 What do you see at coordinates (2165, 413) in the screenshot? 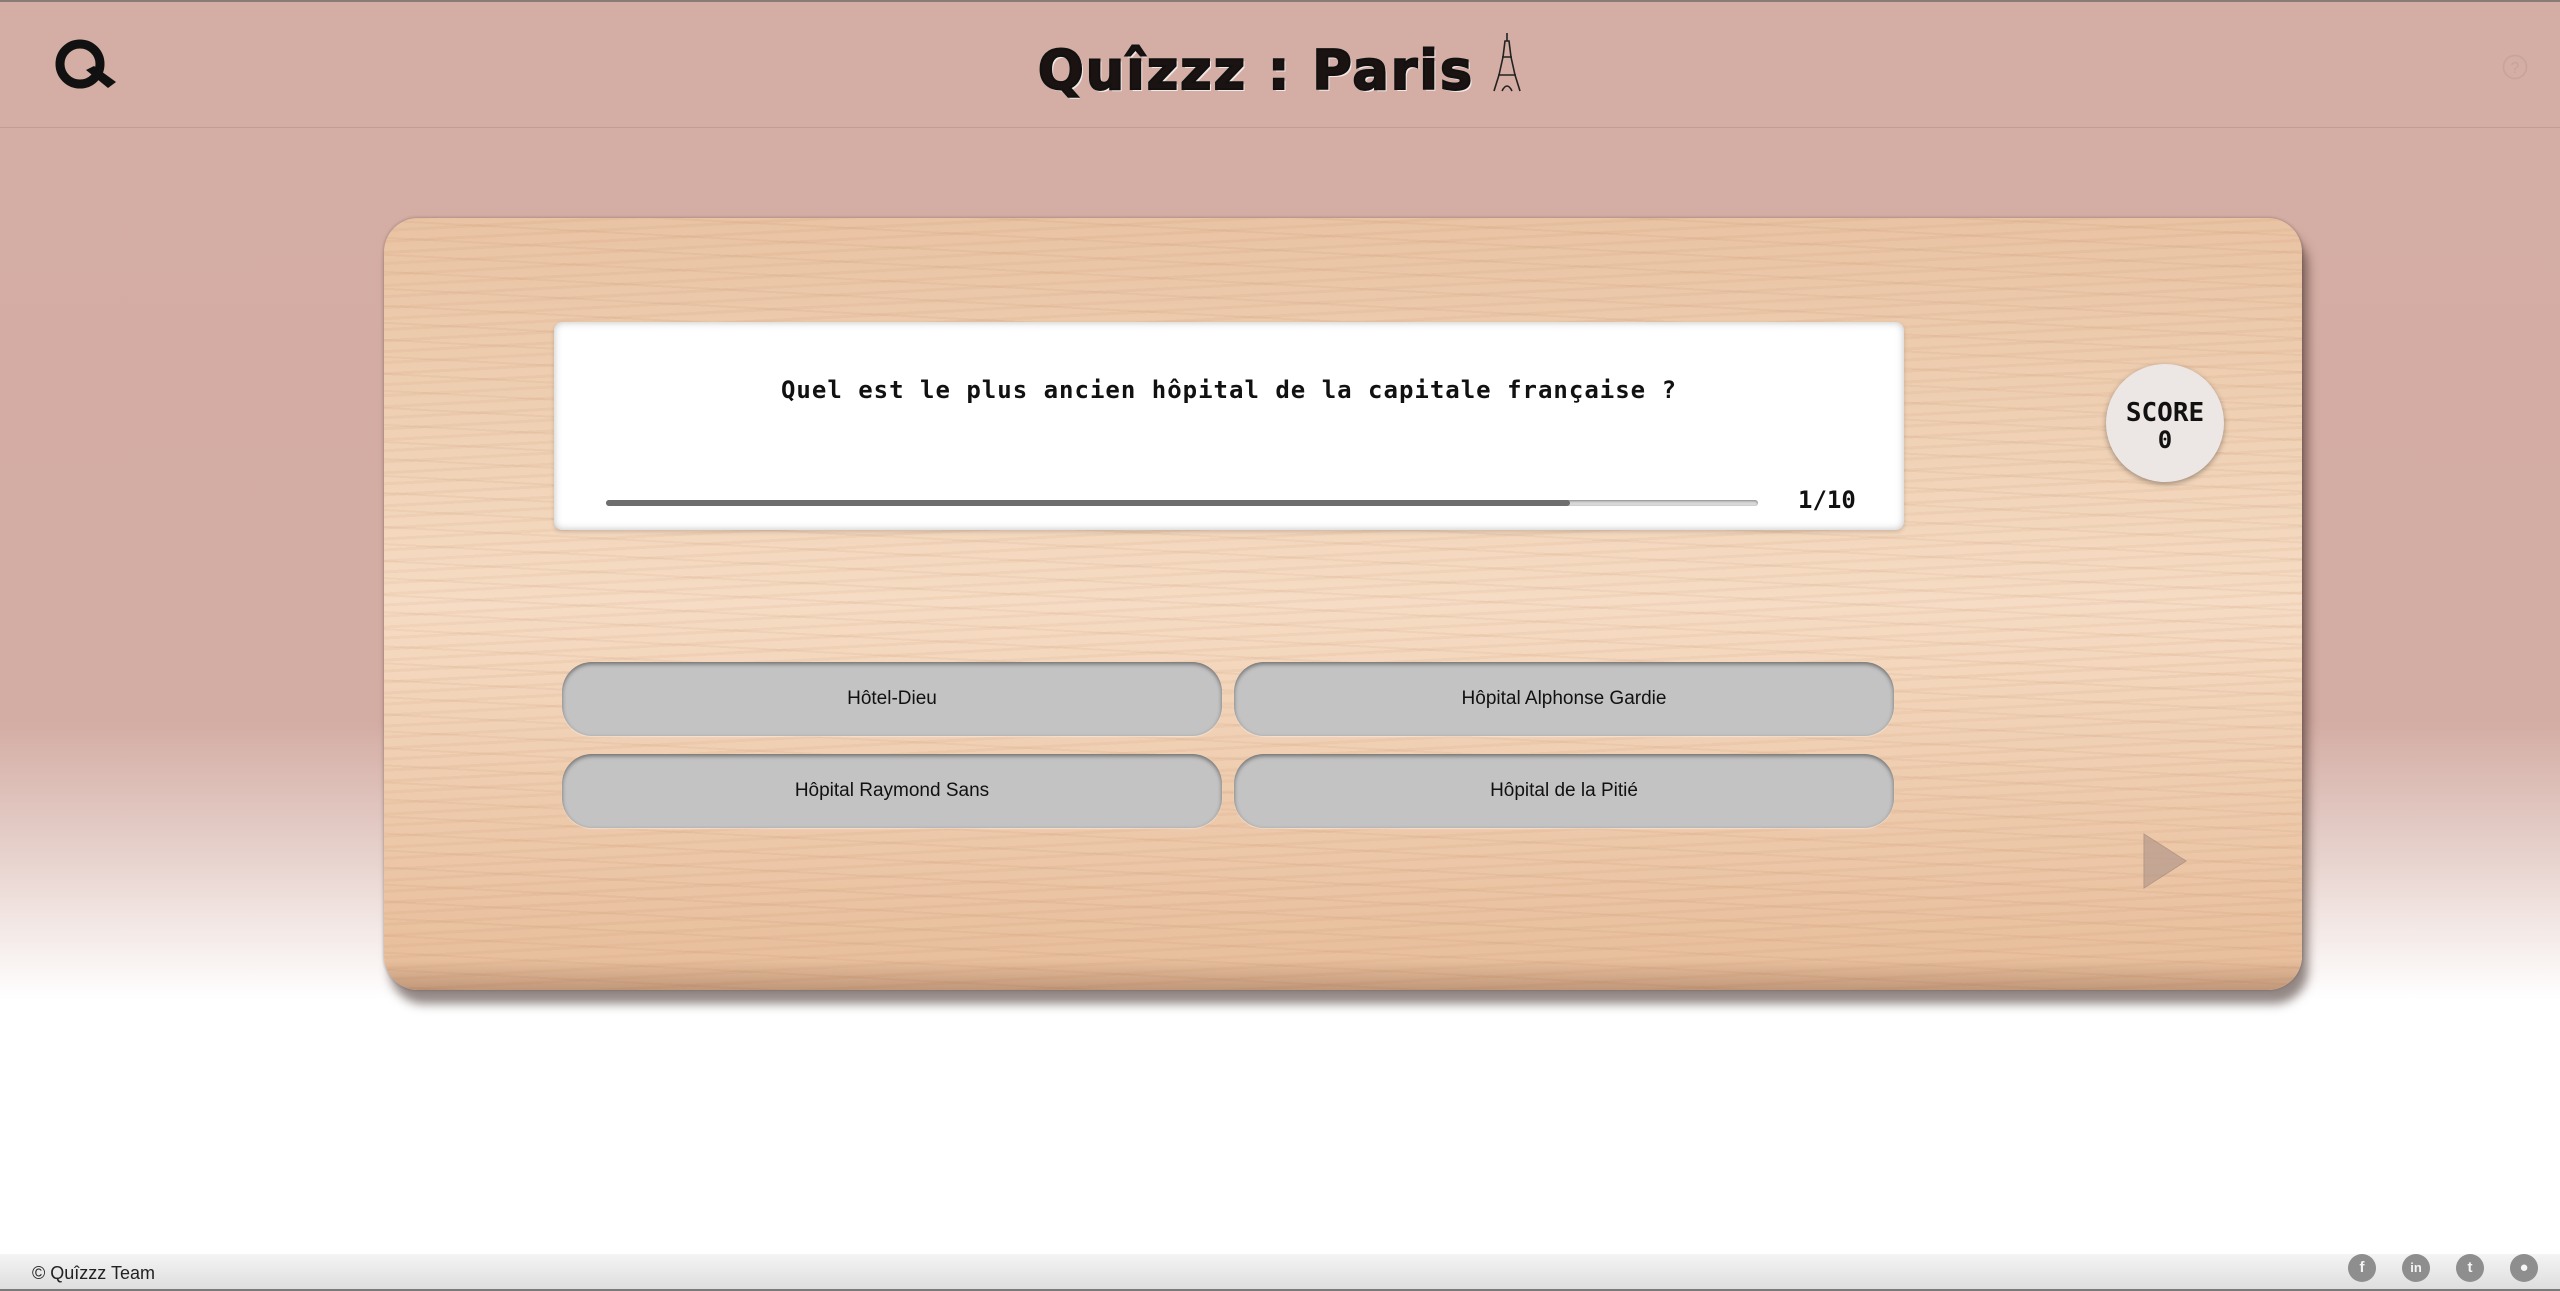
I see `score-label: SCORE` at bounding box center [2165, 413].